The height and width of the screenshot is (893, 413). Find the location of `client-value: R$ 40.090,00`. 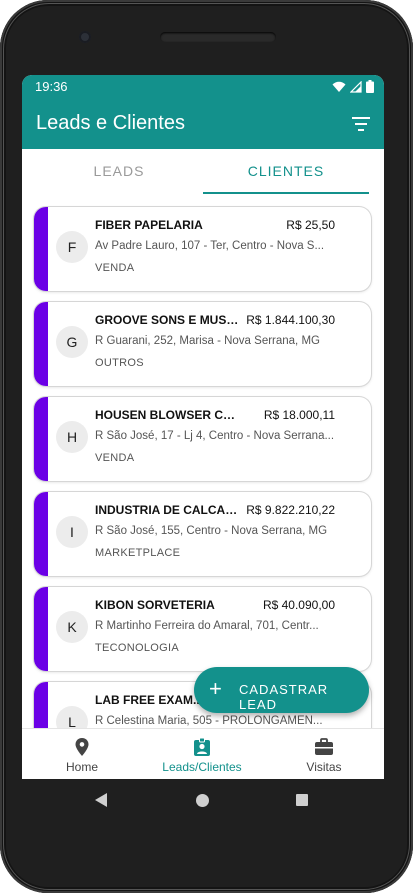

client-value: R$ 40.090,00 is located at coordinates (298, 605).